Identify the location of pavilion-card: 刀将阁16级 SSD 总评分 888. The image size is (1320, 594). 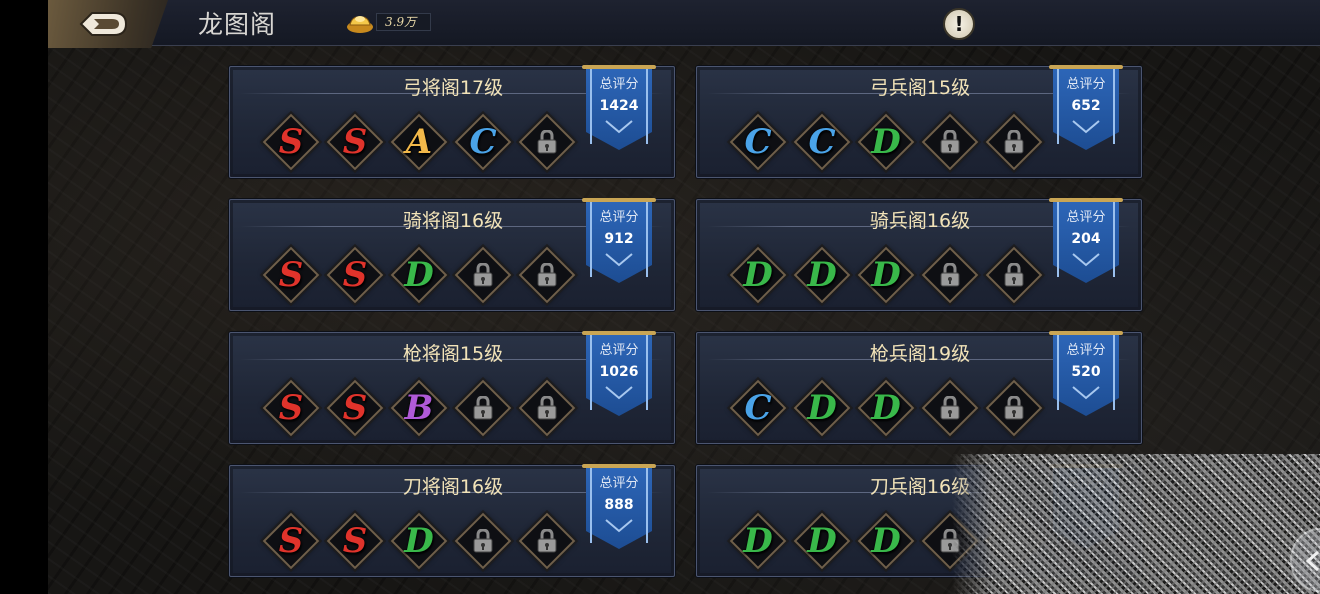
(452, 520).